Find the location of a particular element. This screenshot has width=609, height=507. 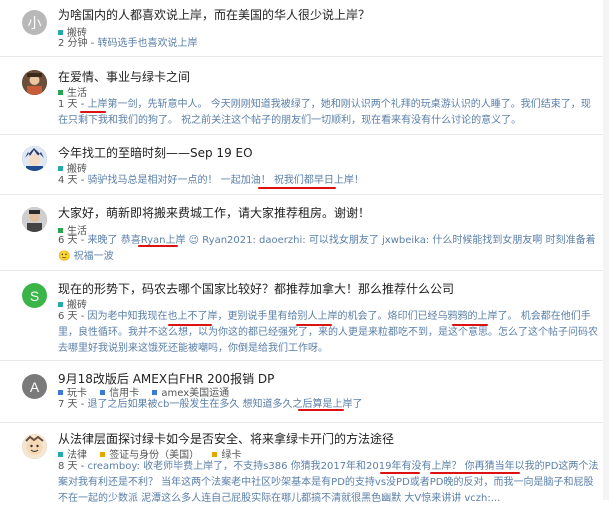

topic-age: 1 天 is located at coordinates (68, 104).